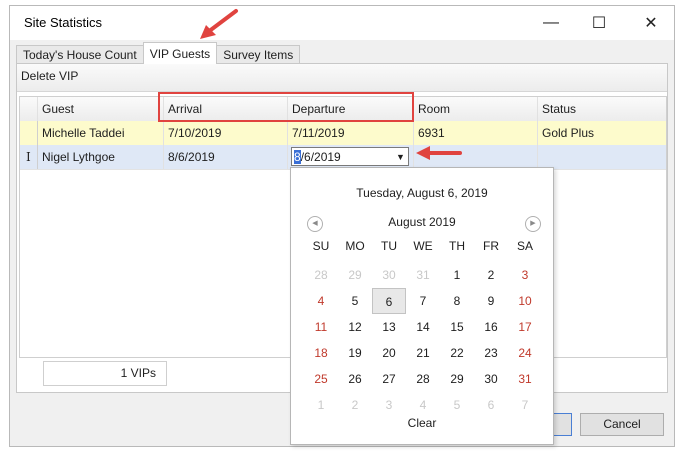 Image resolution: width=684 pixels, height=451 pixels. What do you see at coordinates (49, 76) in the screenshot?
I see `delete-vip-button: Delete VIP` at bounding box center [49, 76].